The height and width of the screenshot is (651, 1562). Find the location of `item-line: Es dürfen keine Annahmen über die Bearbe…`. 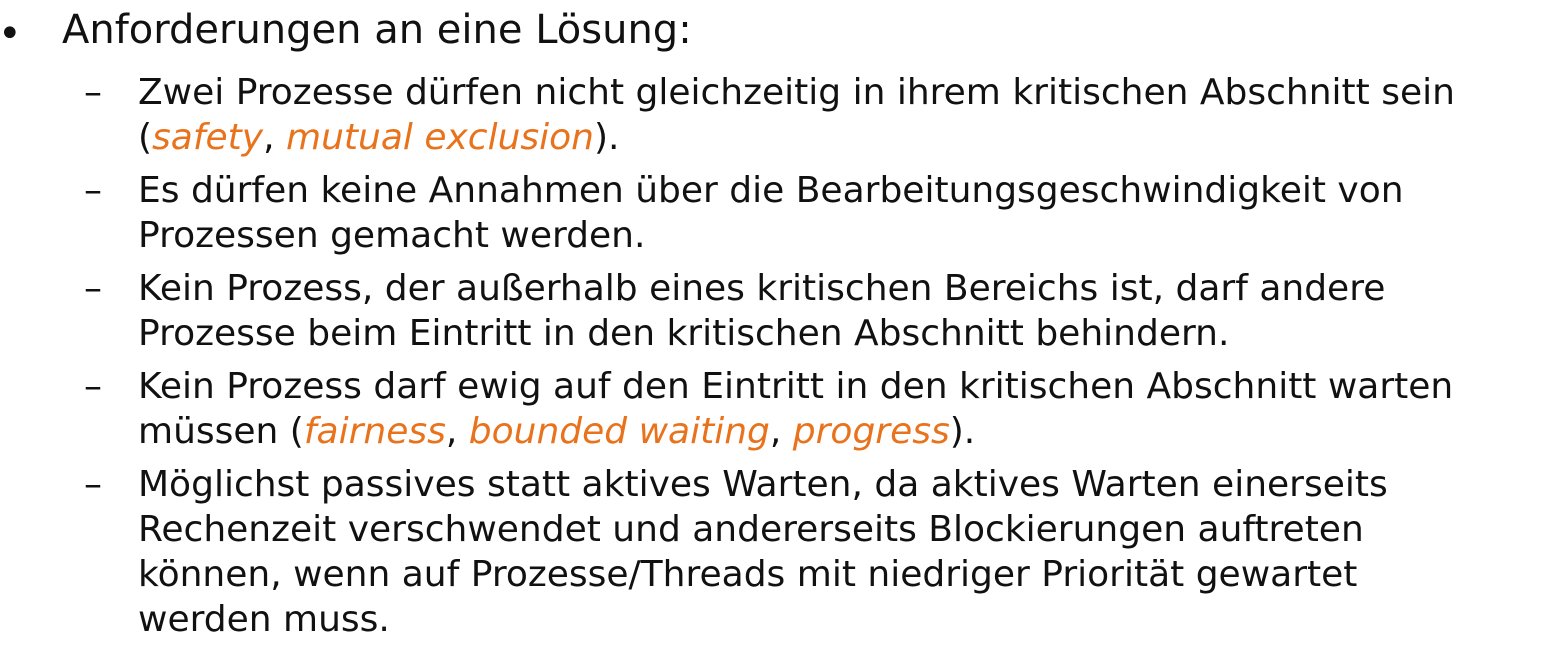

item-line: Es dürfen keine Annahmen über die Bearbe… is located at coordinates (771, 190).